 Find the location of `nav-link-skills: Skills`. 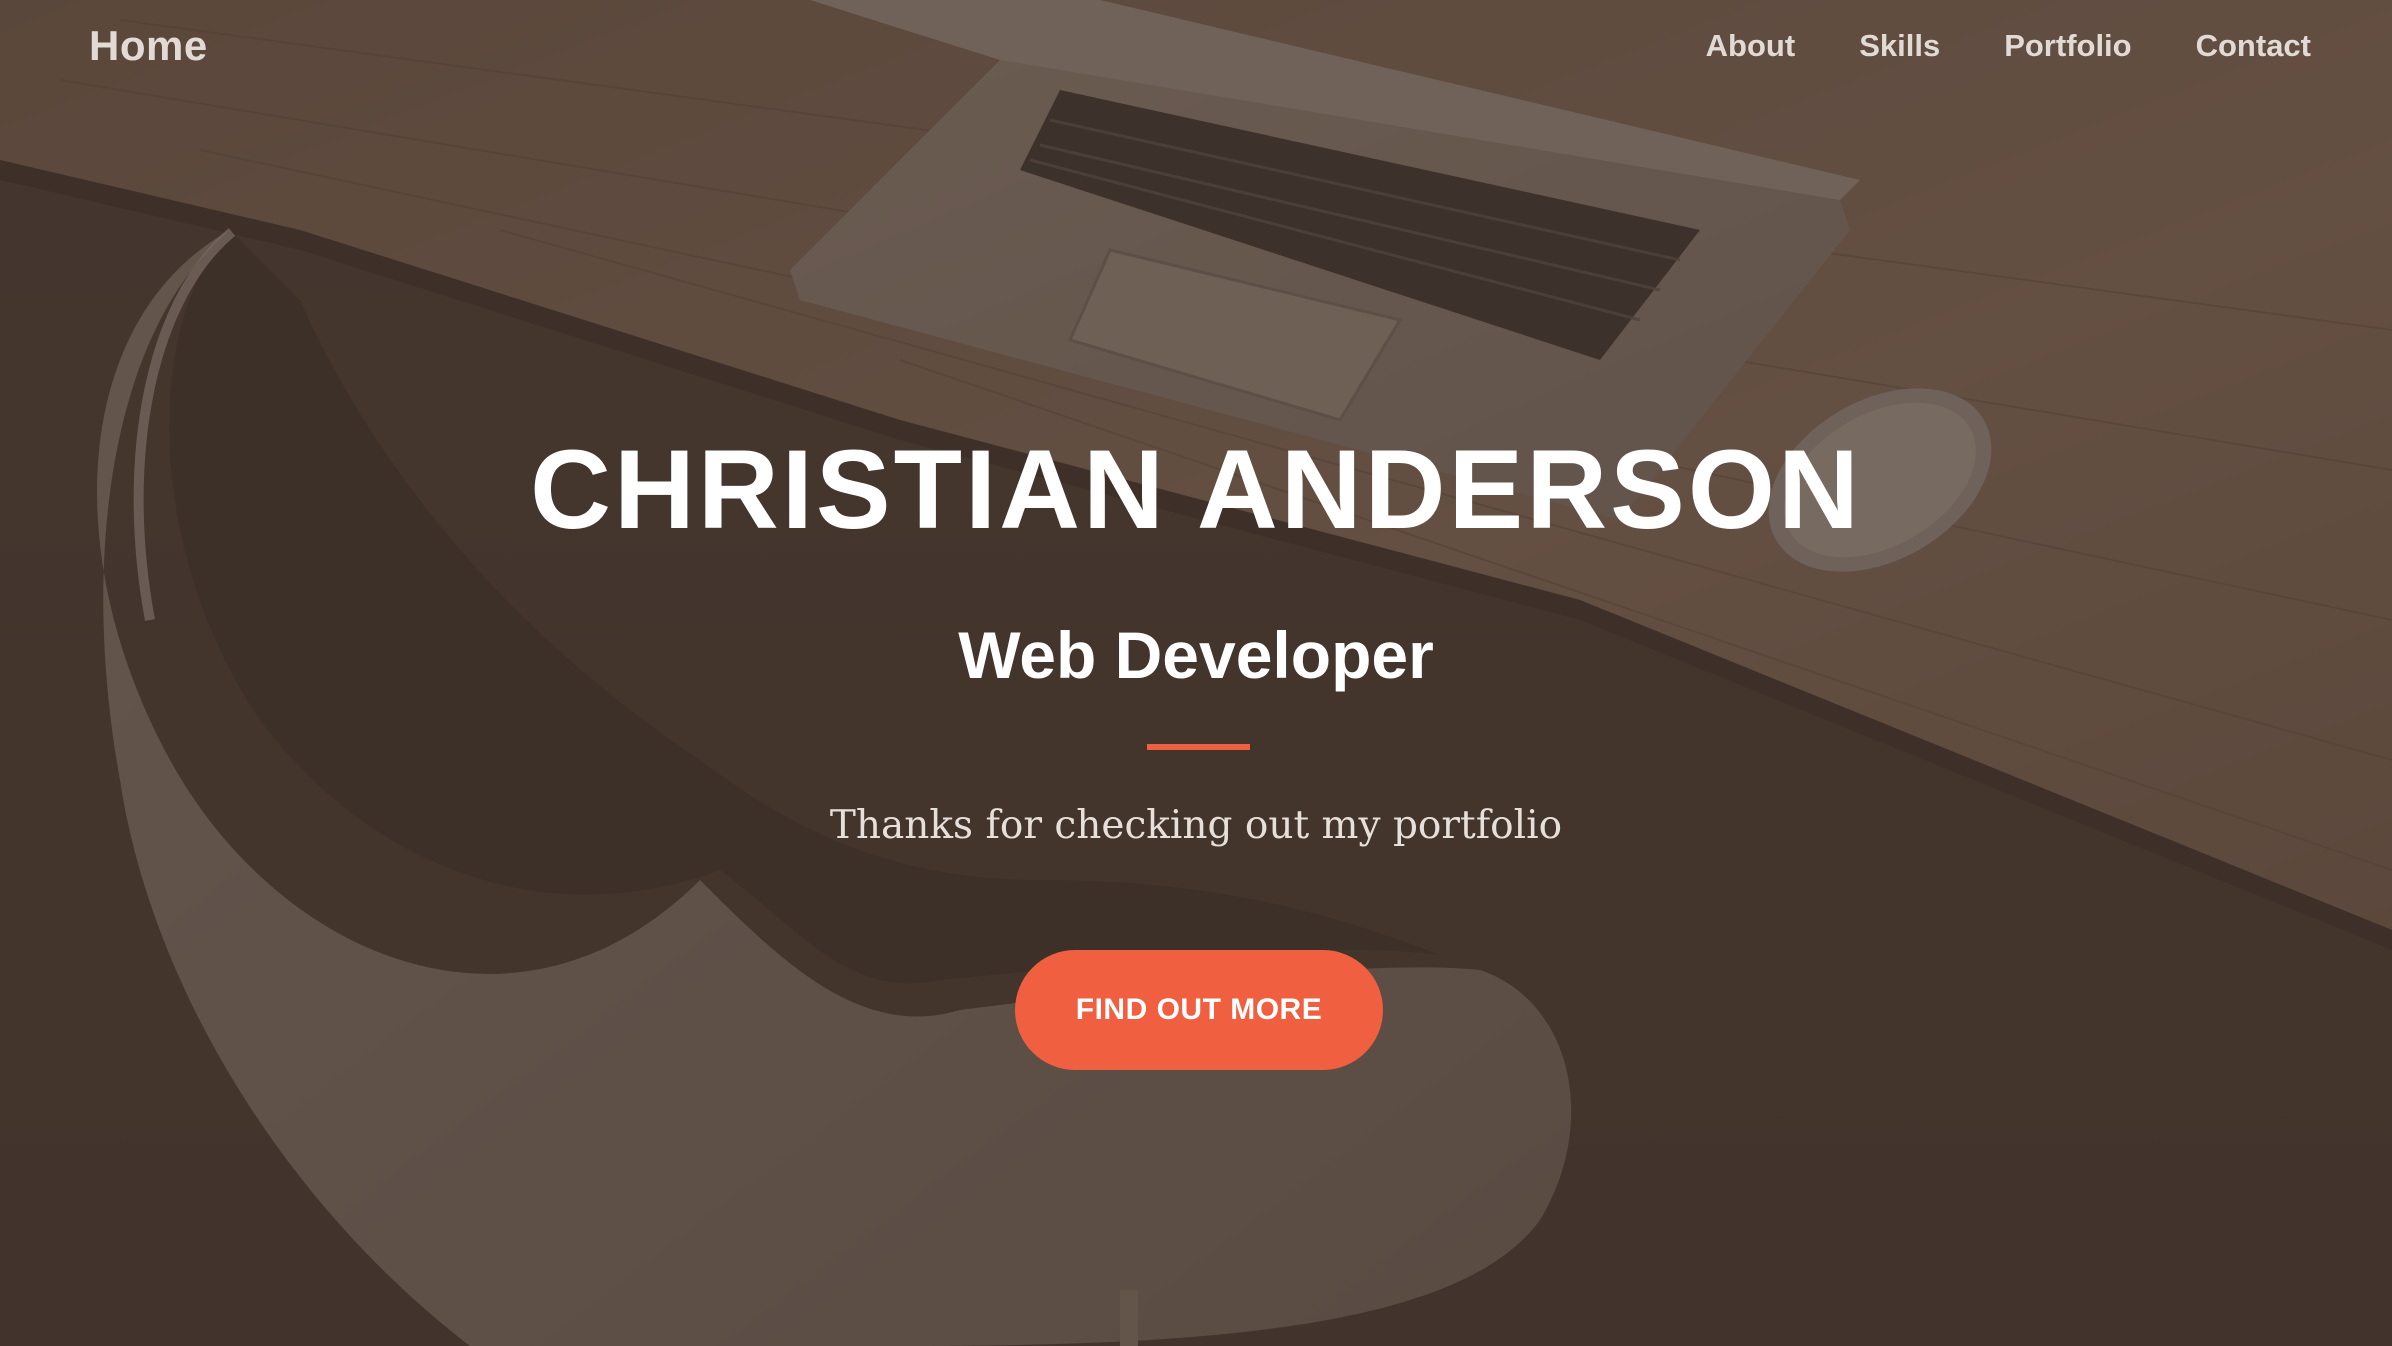

nav-link-skills: Skills is located at coordinates (1899, 46).